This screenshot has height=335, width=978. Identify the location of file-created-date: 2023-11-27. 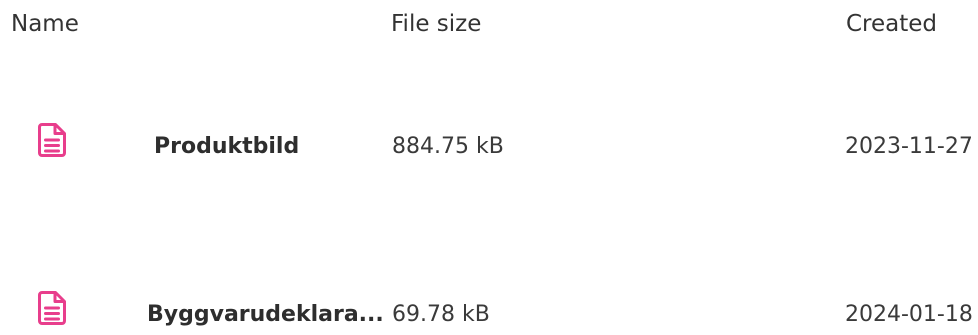
(909, 146).